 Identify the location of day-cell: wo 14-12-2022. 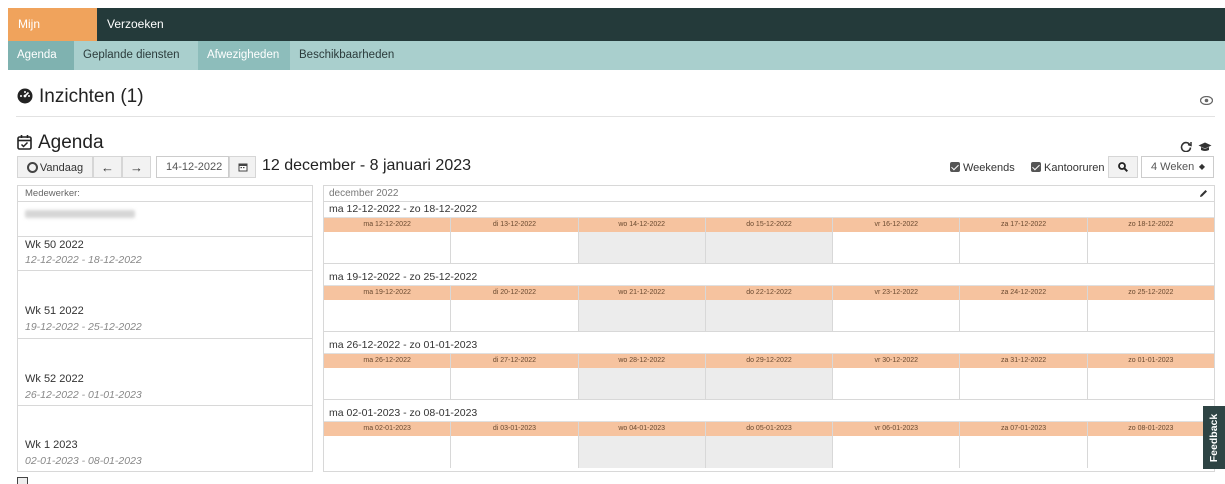
(642, 241).